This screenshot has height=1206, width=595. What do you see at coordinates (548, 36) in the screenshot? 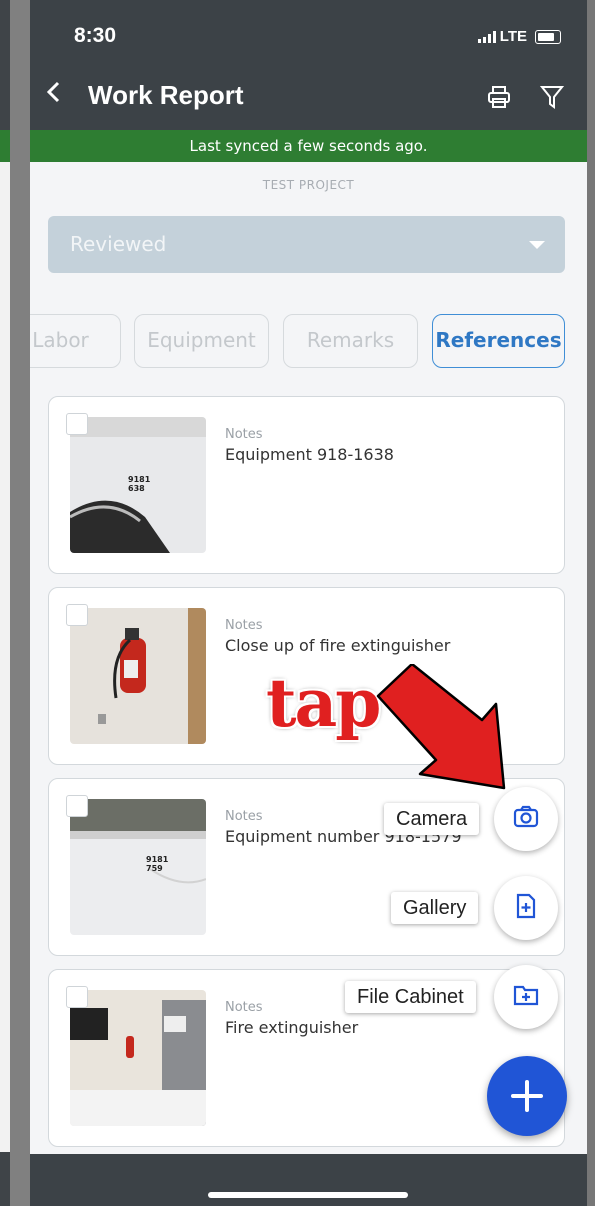
I see `battery-icon` at bounding box center [548, 36].